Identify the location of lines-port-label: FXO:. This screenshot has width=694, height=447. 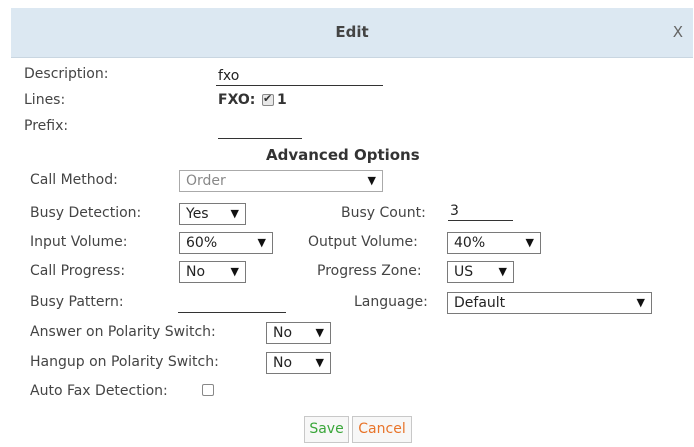
(237, 100).